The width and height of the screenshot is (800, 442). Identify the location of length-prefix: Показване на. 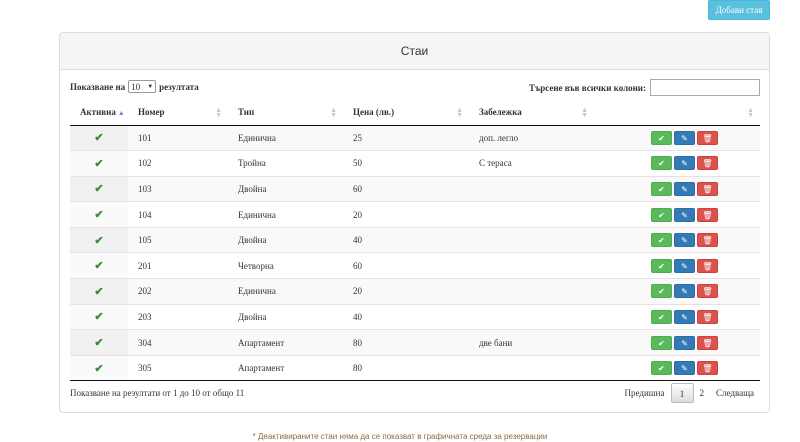
(98, 86).